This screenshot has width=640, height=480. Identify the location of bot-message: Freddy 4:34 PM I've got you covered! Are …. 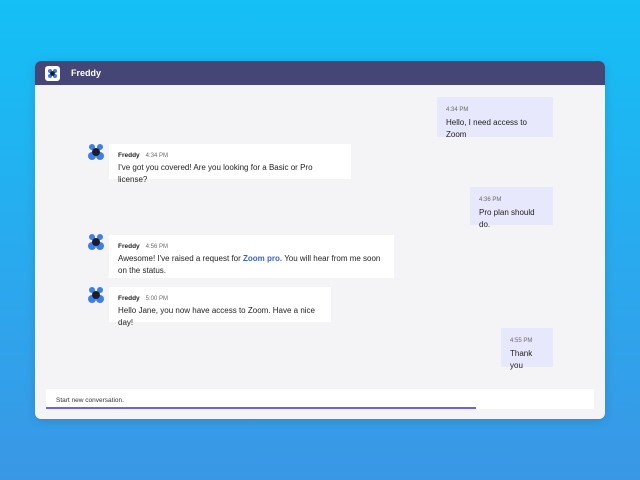
(230, 164).